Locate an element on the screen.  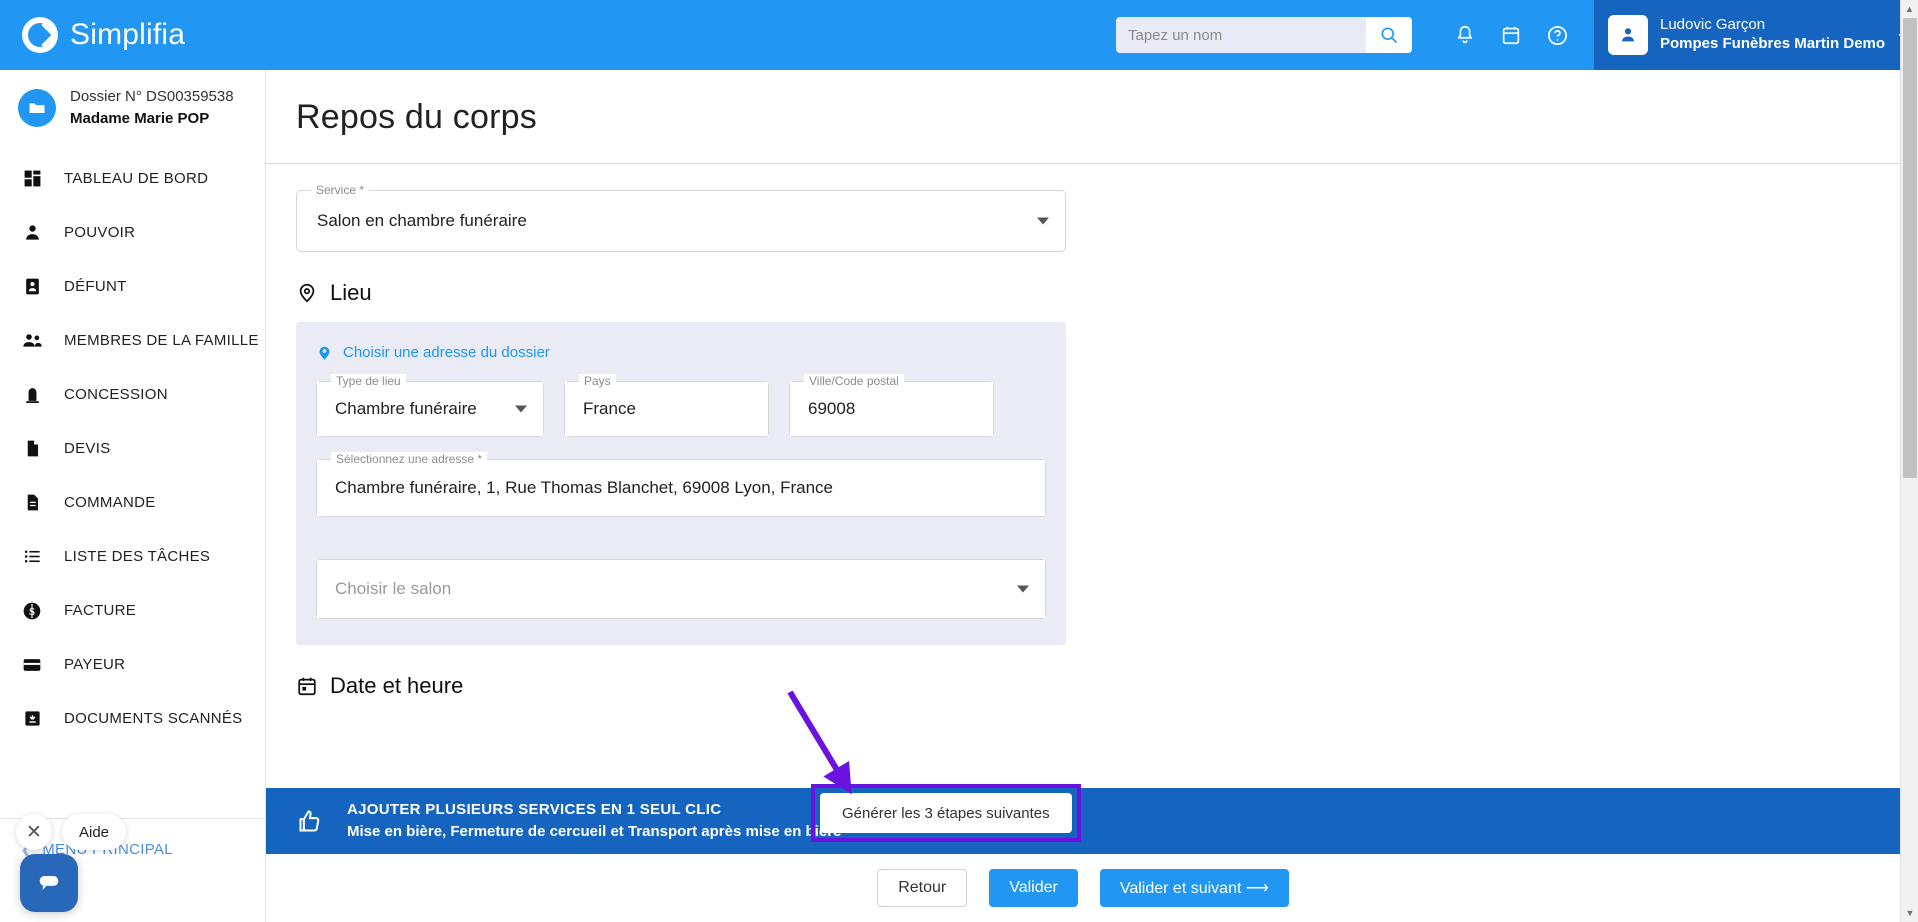
sidebar-item-payeur: PAYEUR is located at coordinates (132, 665).